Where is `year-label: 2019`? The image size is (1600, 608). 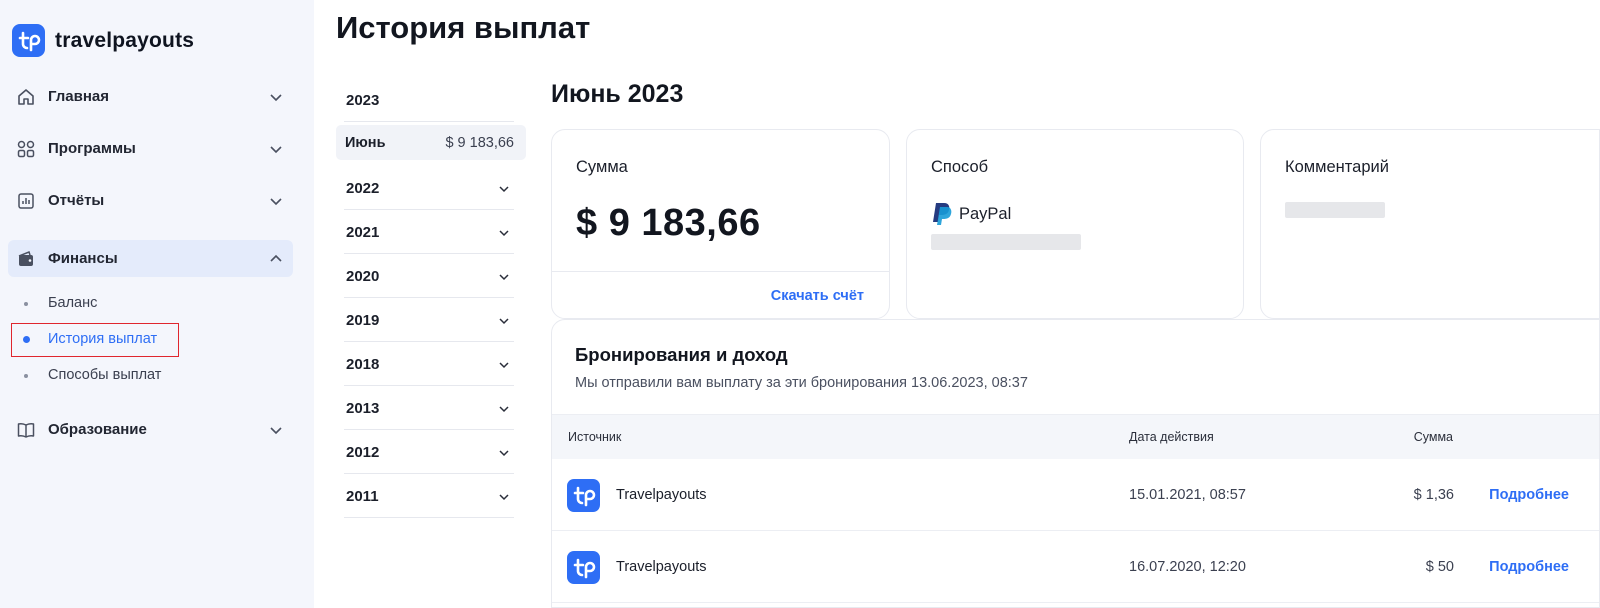
year-label: 2019 is located at coordinates (363, 320).